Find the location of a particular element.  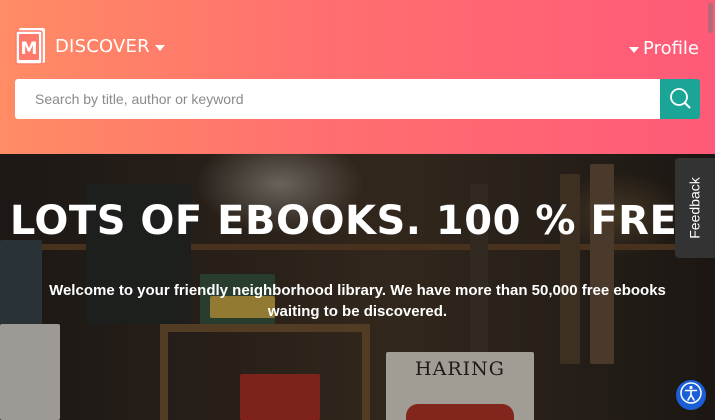

discover-menu: DISCOVER is located at coordinates (110, 46).